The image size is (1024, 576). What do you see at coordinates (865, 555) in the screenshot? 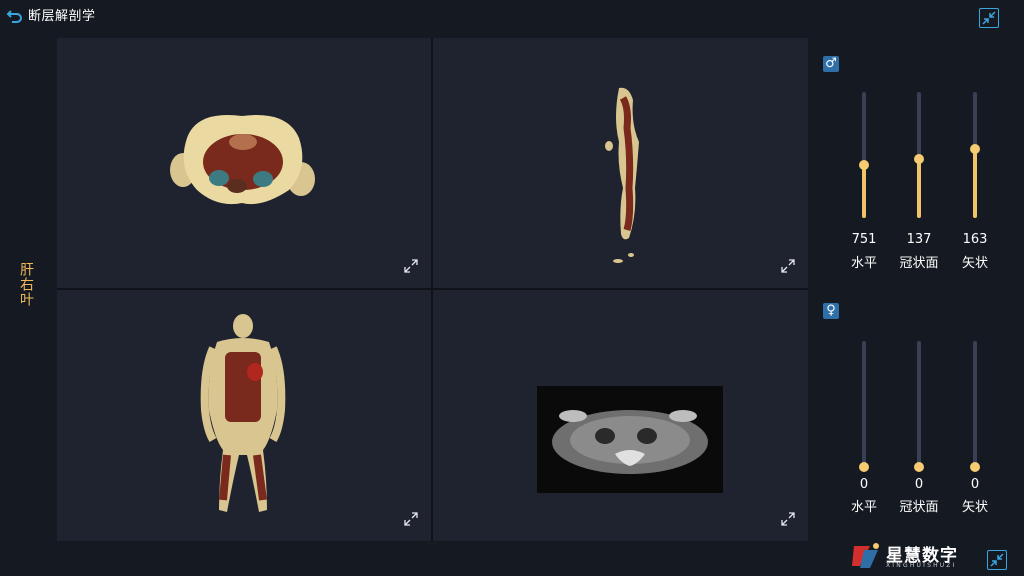
I see `brand-logo-mark` at bounding box center [865, 555].